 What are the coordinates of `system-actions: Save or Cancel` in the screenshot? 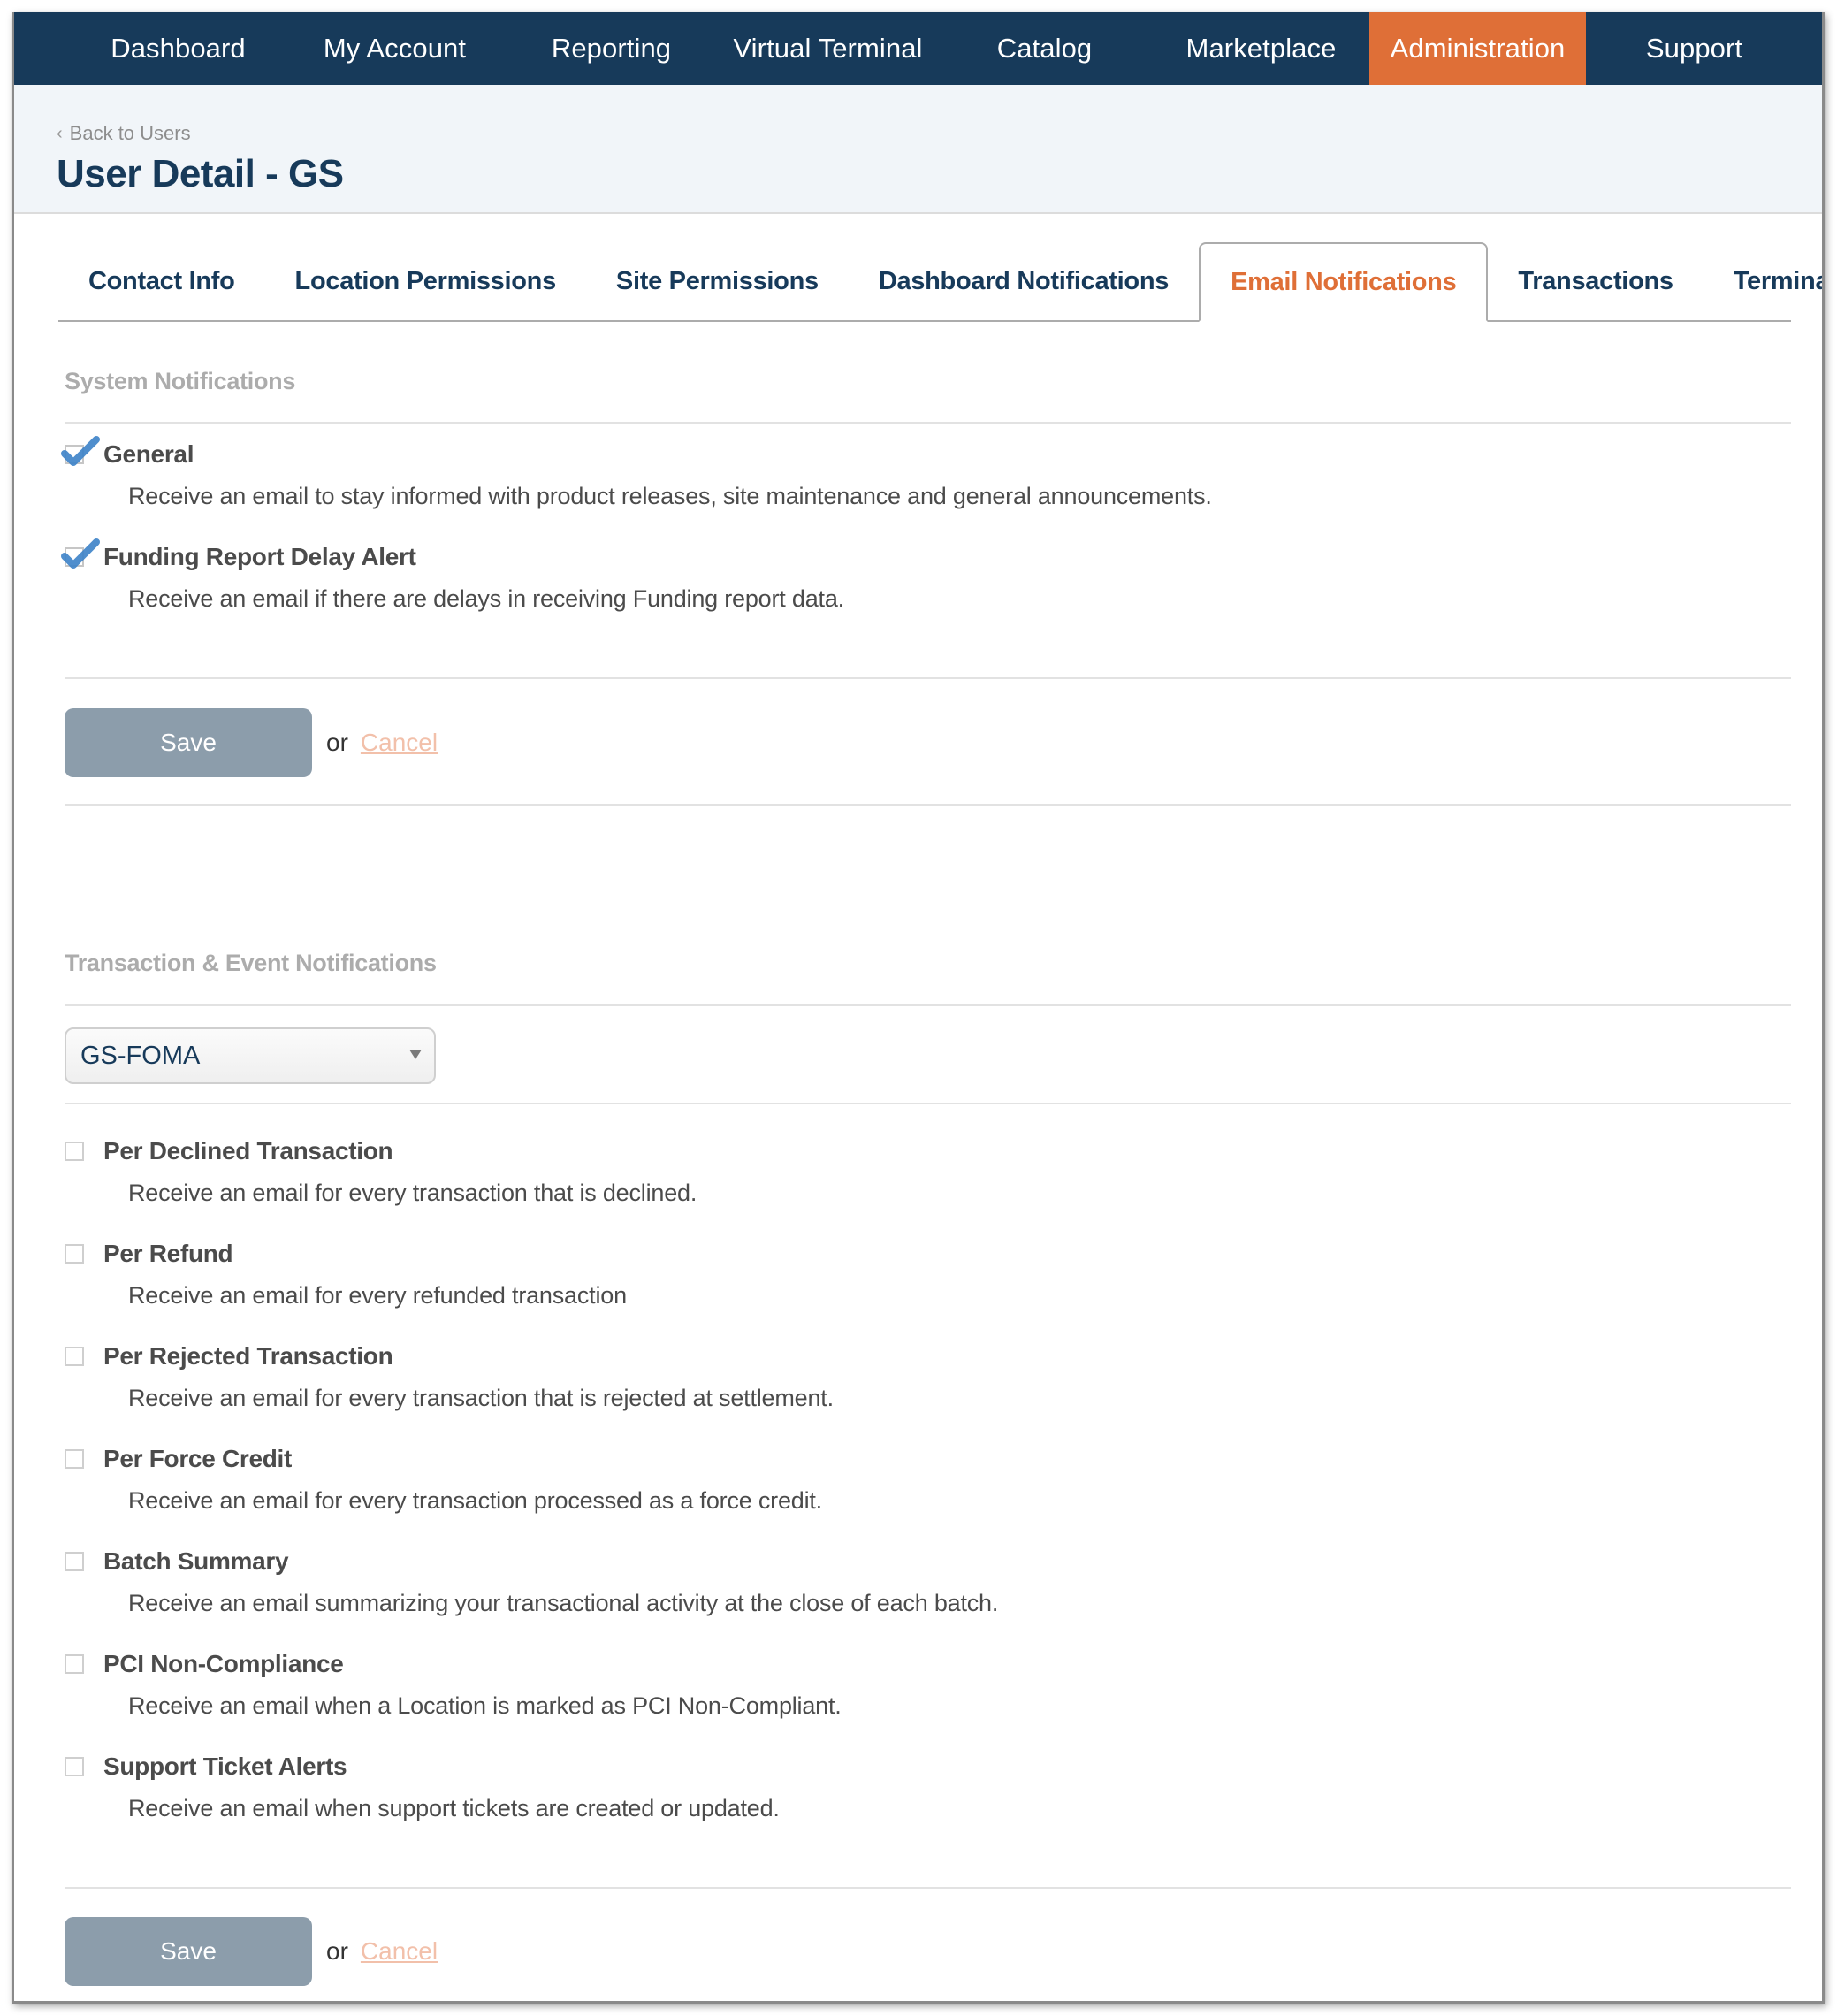 It's located at (252, 742).